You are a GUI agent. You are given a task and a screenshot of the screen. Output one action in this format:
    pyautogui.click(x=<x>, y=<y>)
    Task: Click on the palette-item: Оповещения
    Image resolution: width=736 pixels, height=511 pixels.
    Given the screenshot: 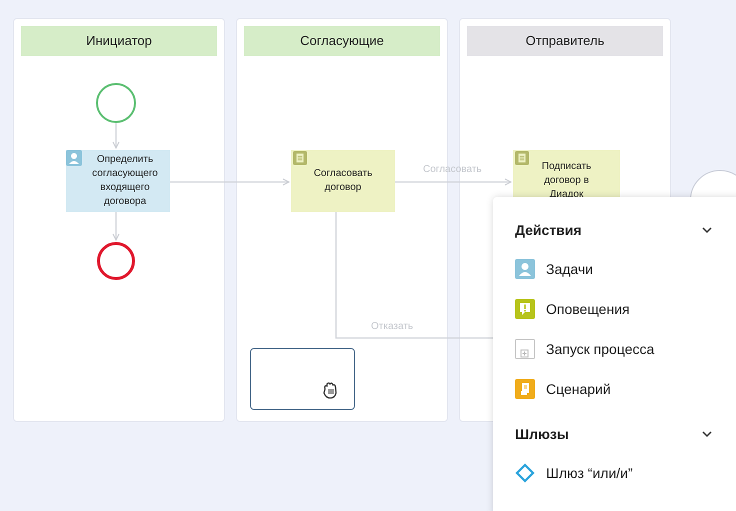 What is the action you would take?
    pyautogui.click(x=614, y=309)
    